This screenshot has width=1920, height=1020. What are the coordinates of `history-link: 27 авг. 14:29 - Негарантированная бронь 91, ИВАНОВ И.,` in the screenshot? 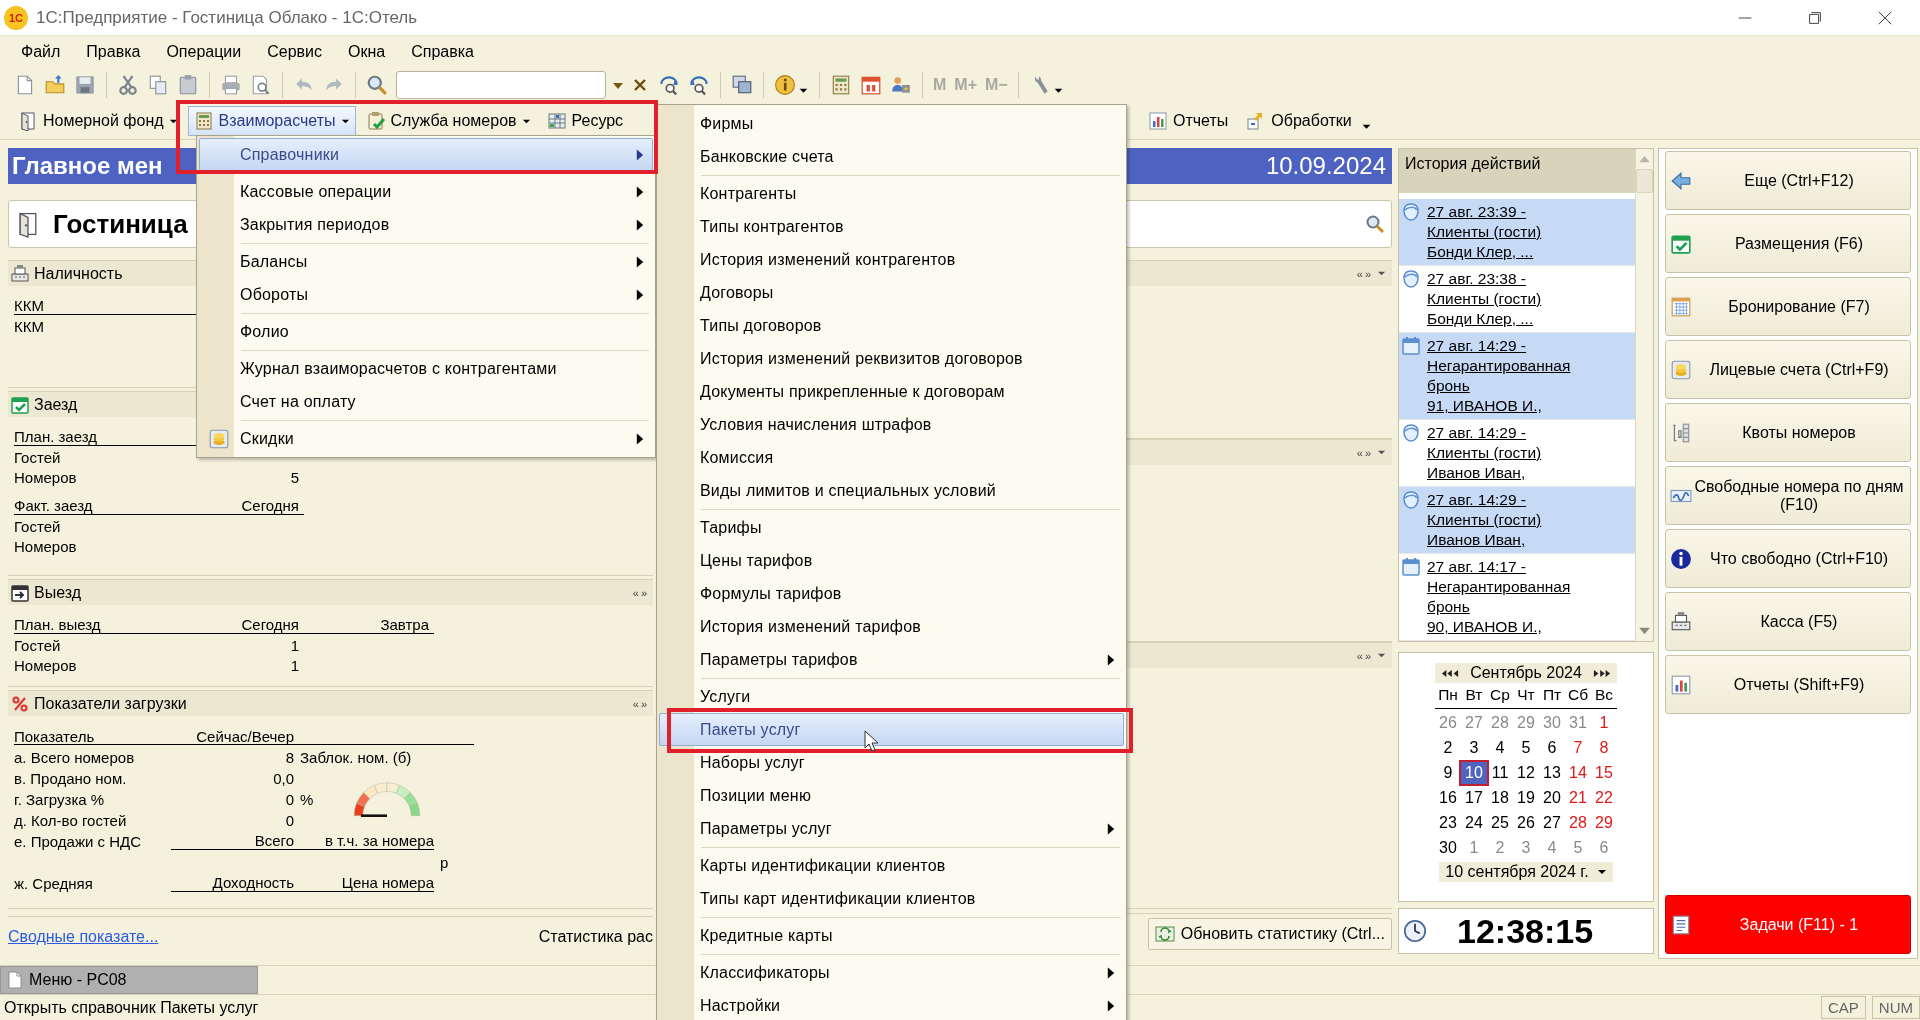 It's located at (1499, 376).